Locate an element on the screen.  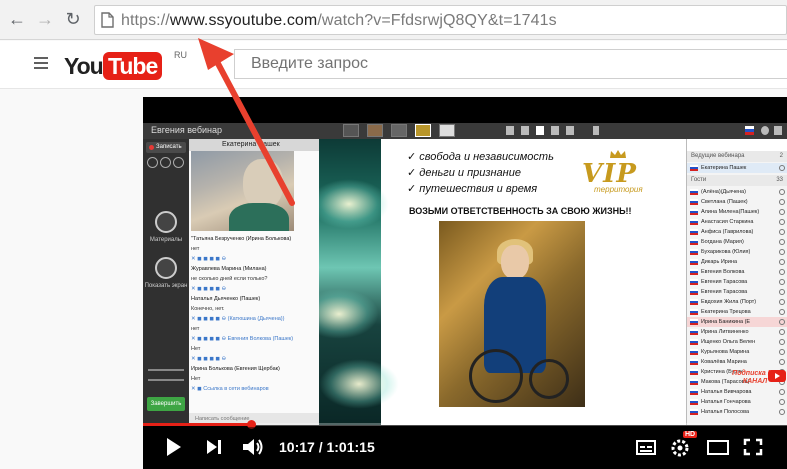
participant-row: Наталья Вивчарова is located at coordinates (737, 392).